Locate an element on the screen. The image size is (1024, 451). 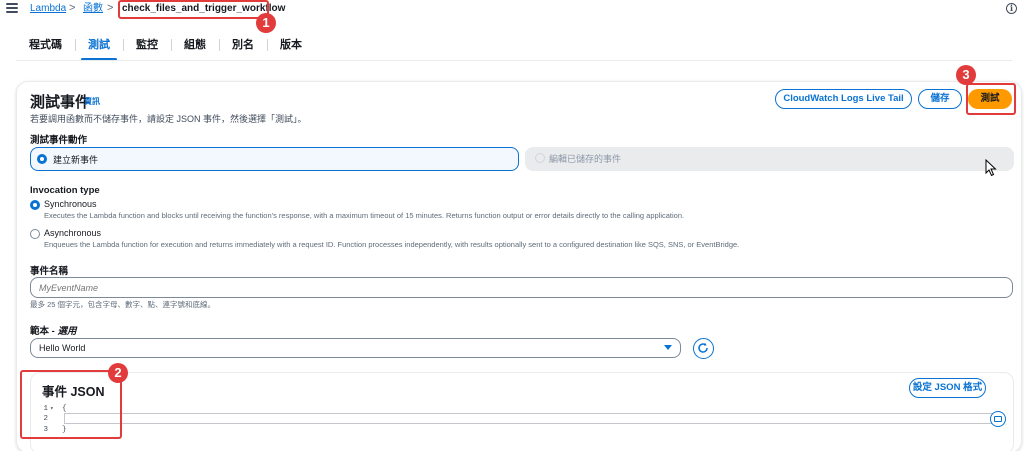
invocation-type-label: Invocation type is located at coordinates (65, 190).